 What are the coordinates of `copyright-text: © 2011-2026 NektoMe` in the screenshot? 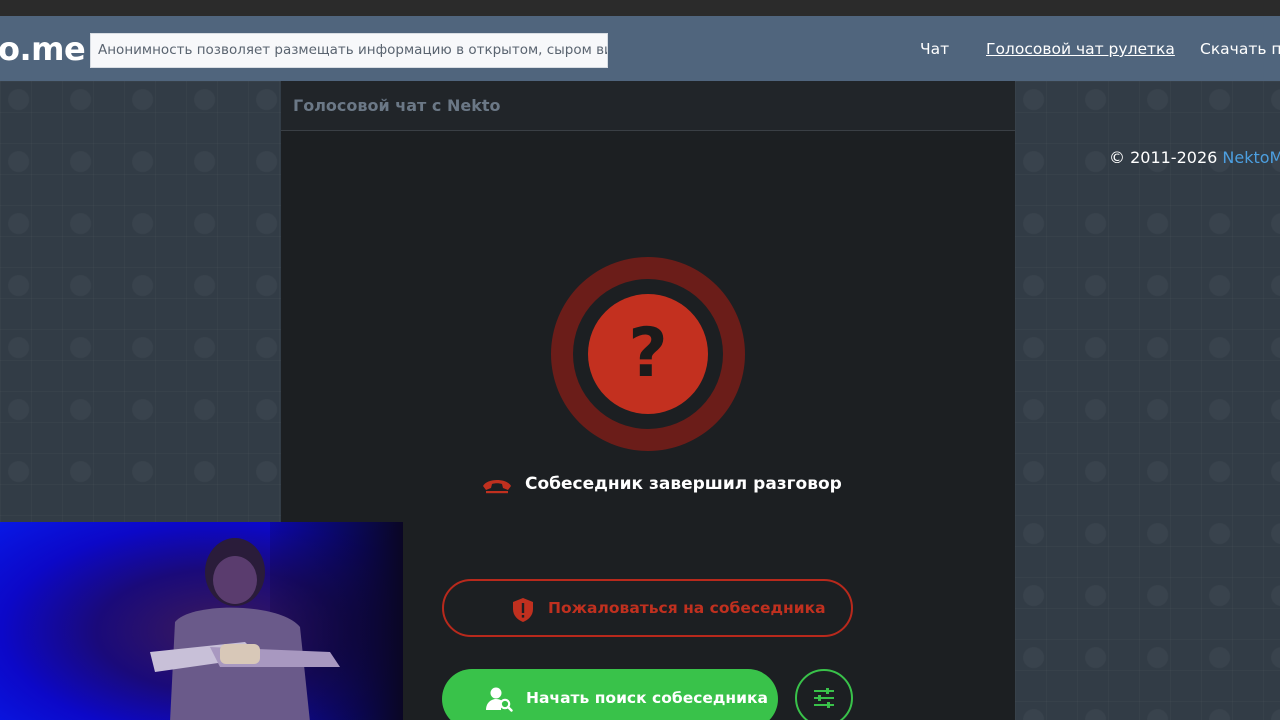 It's located at (1194, 157).